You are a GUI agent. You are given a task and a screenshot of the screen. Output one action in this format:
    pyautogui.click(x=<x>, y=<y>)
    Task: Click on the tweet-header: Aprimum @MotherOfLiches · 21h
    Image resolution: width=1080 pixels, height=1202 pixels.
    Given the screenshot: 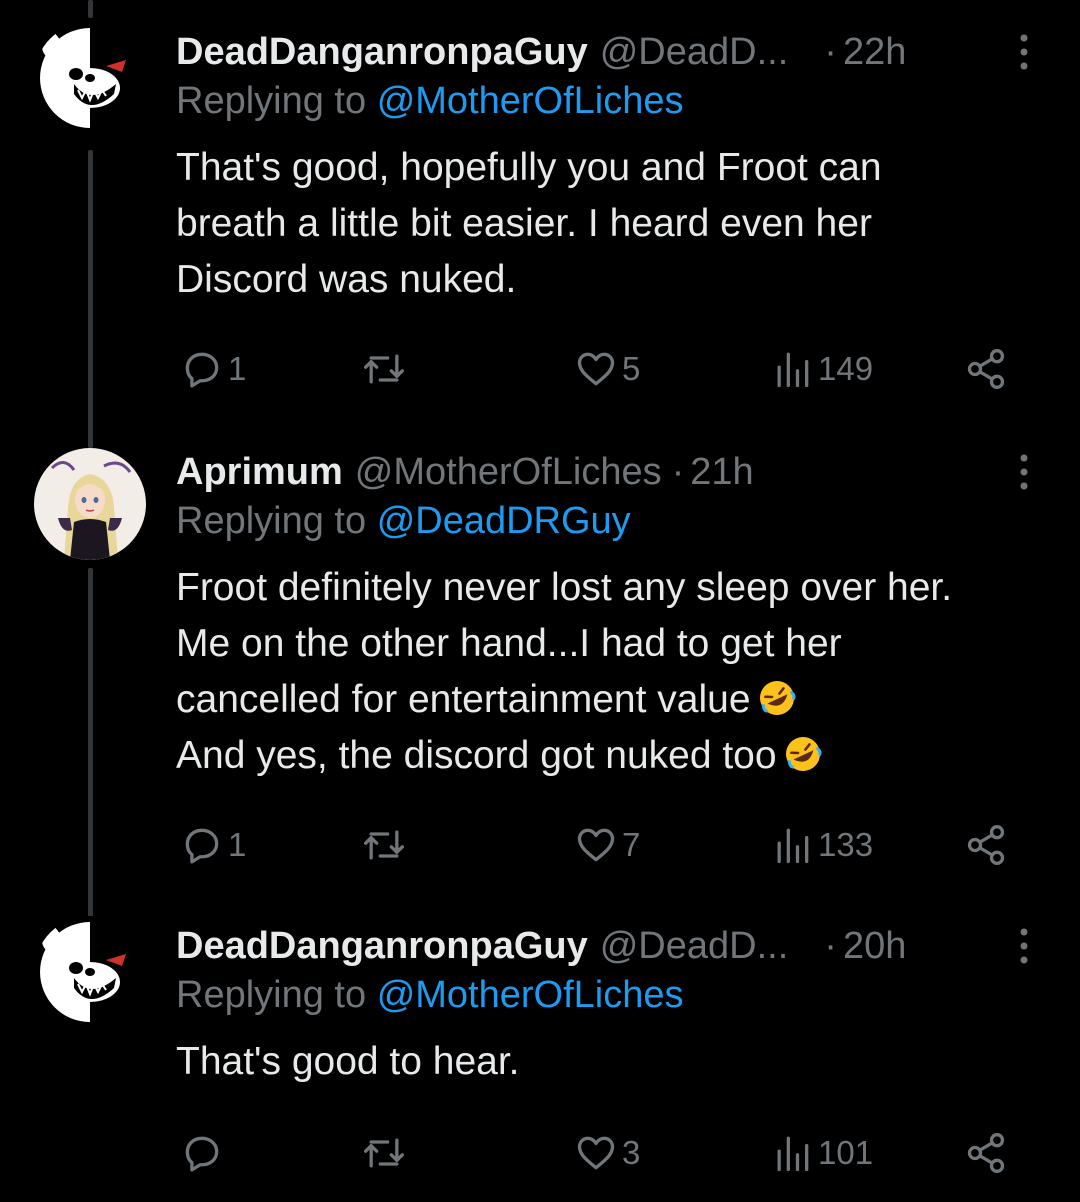 What is the action you would take?
    pyautogui.click(x=600, y=472)
    